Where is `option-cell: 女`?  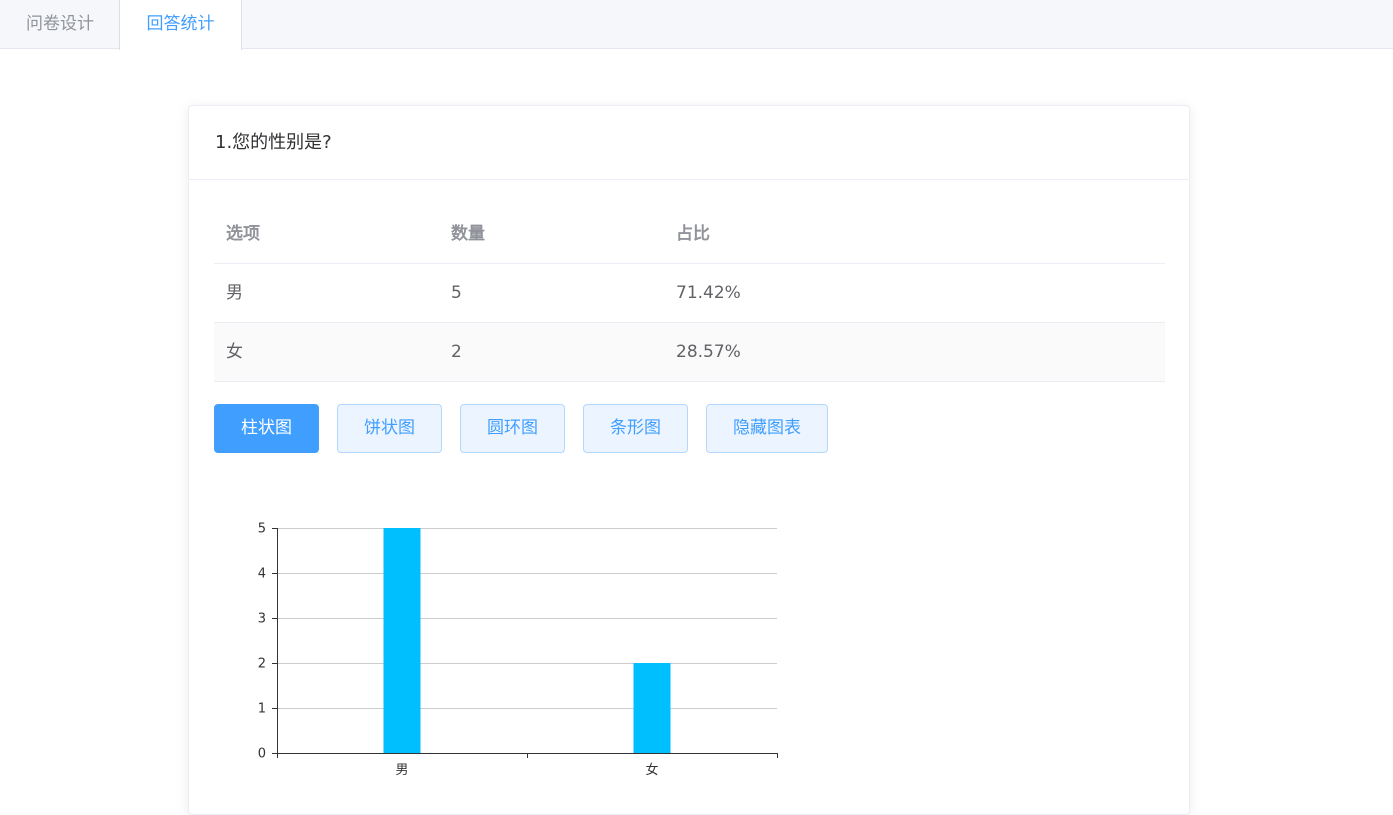 option-cell: 女 is located at coordinates (234, 352).